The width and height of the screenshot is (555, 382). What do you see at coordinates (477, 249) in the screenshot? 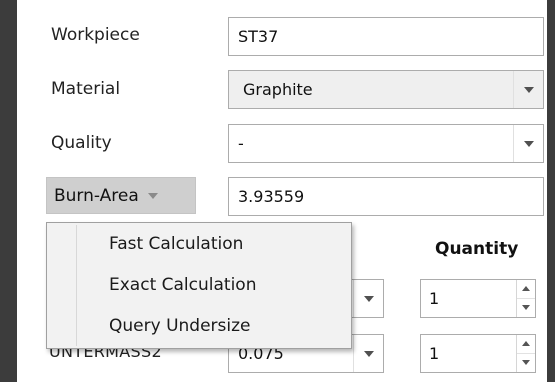
I see `quantity-column-header: Quantity` at bounding box center [477, 249].